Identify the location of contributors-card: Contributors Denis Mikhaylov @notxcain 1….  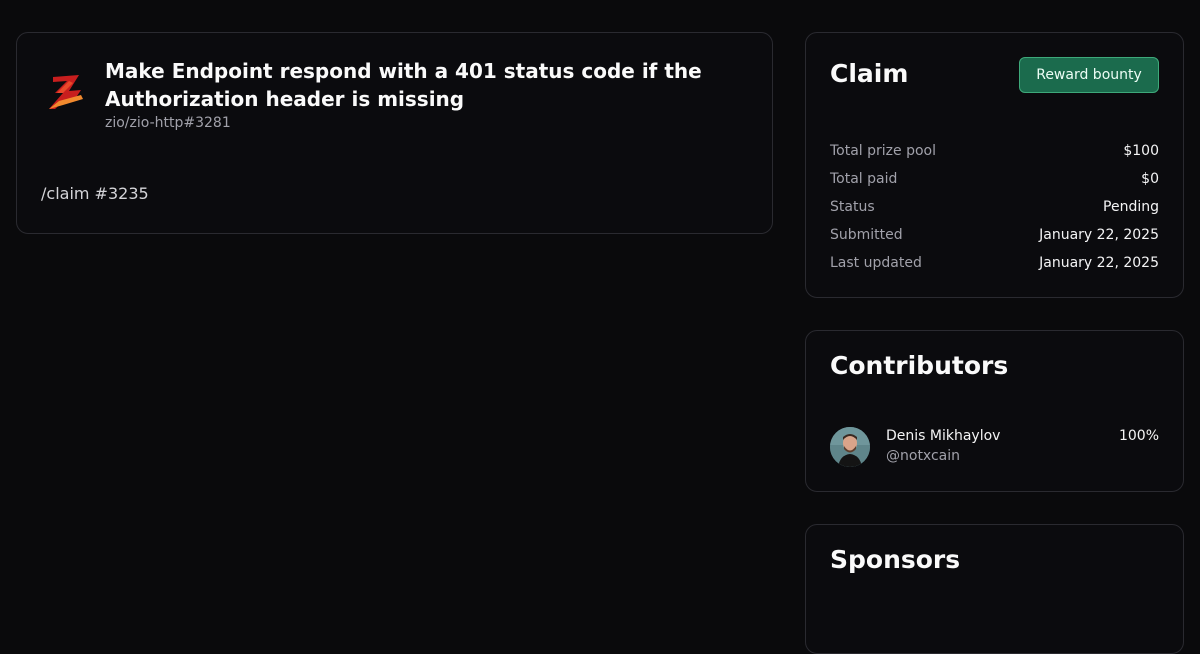
(994, 411).